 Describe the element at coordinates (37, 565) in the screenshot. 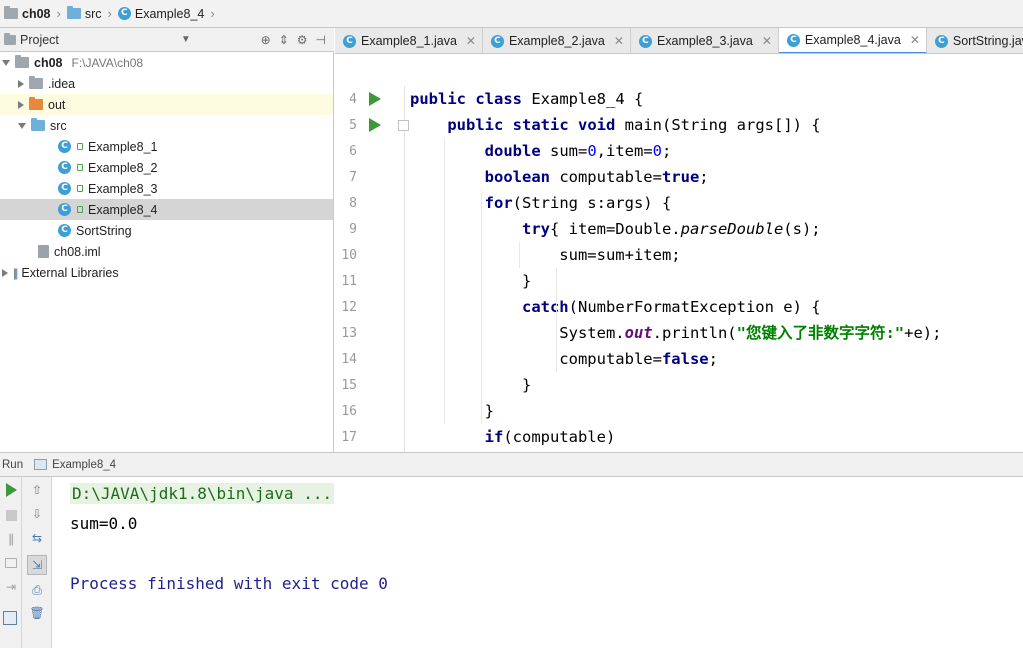

I see `scroll-to-end-button: ⇲` at that location.